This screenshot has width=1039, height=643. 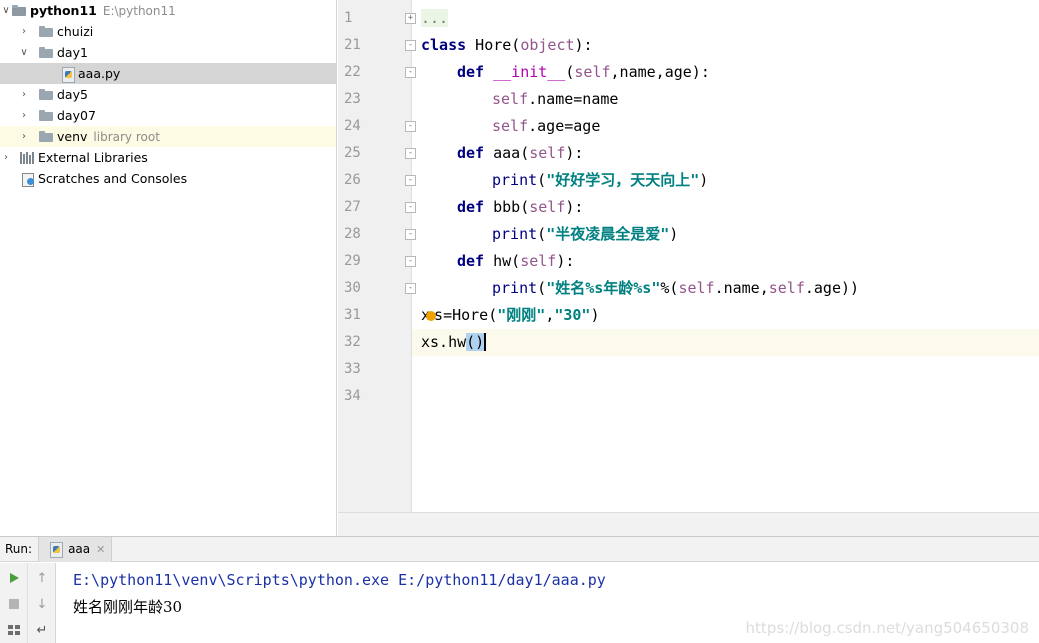 What do you see at coordinates (126, 136) in the screenshot?
I see `library-root-note: library root` at bounding box center [126, 136].